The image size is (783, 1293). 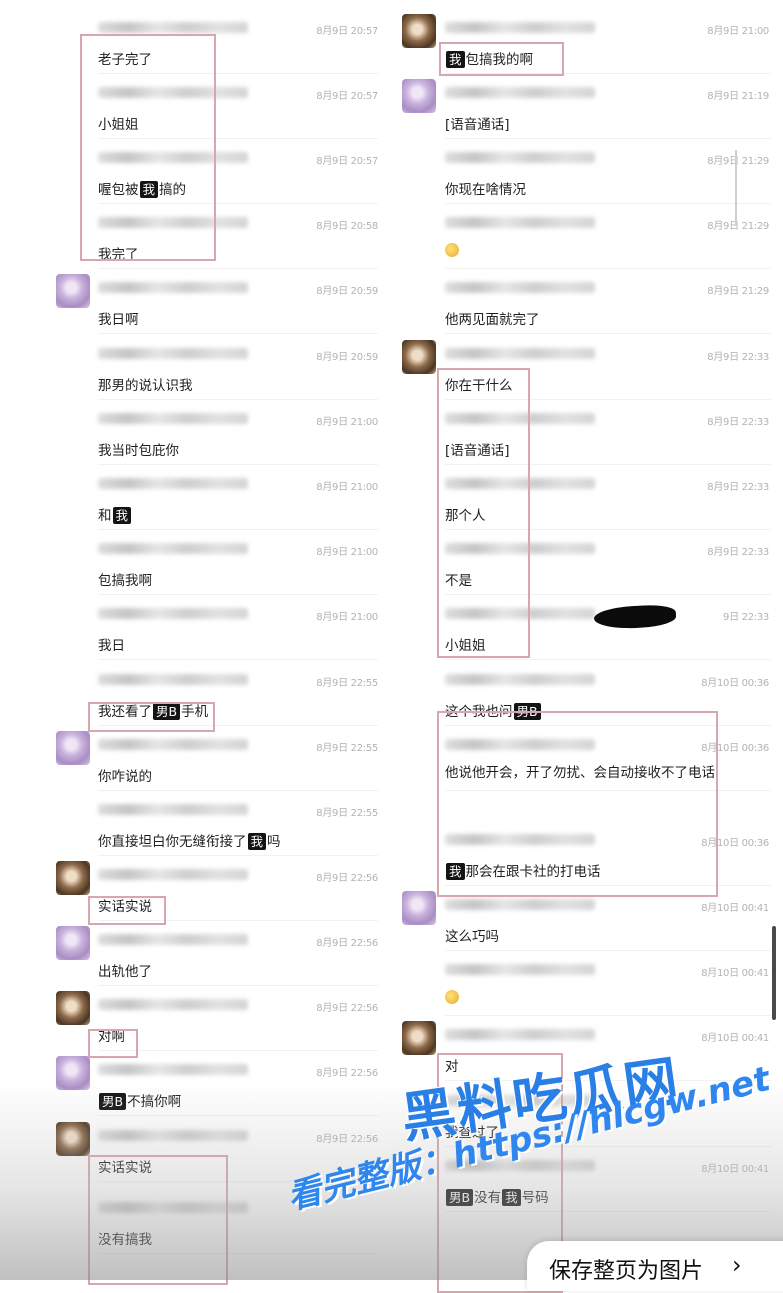 I want to click on message-text: 他两见面就完了, so click(x=492, y=318).